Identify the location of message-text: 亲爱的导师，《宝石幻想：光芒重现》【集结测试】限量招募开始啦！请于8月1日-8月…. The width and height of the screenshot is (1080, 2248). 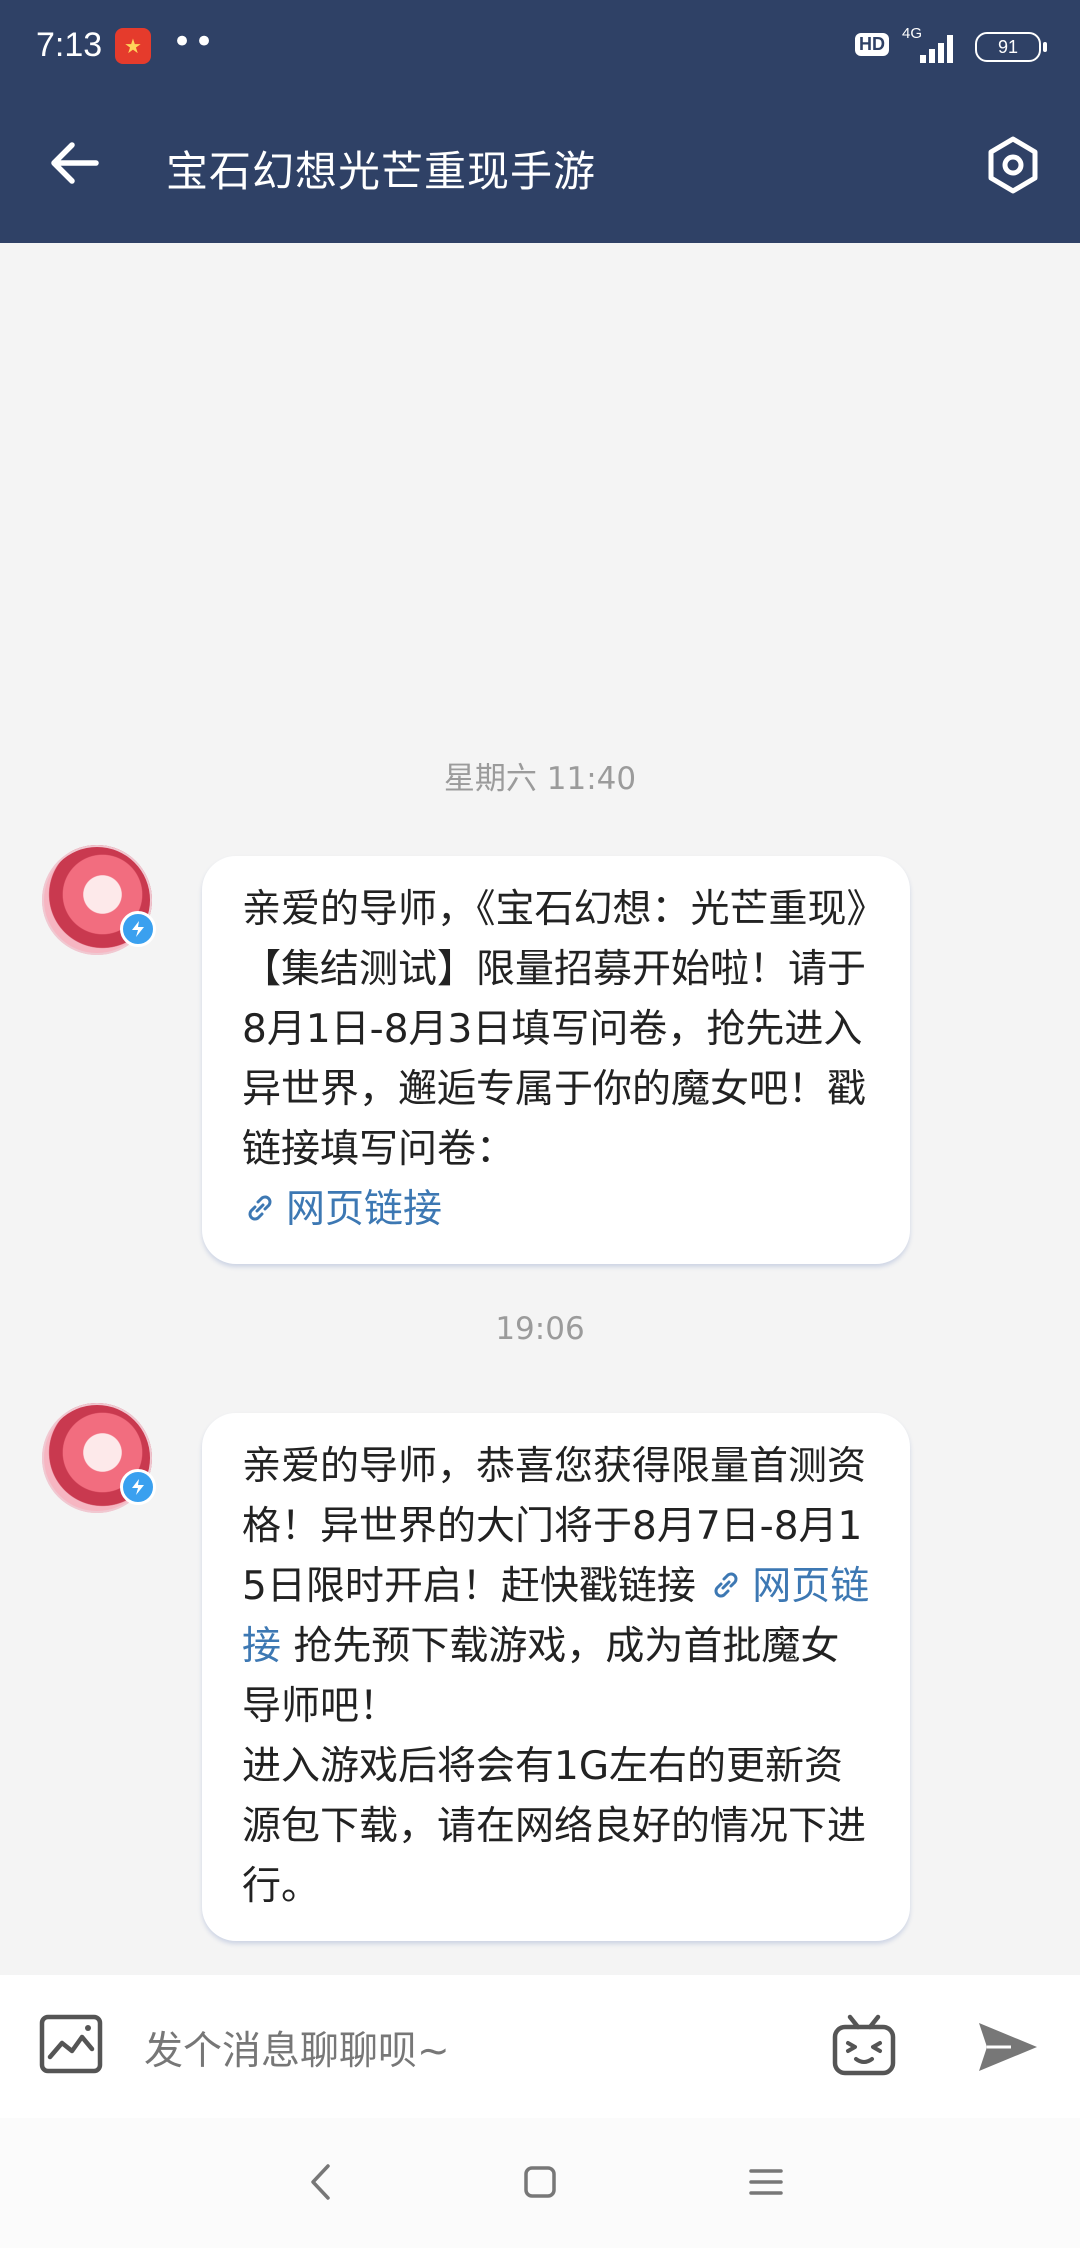
(554, 1029).